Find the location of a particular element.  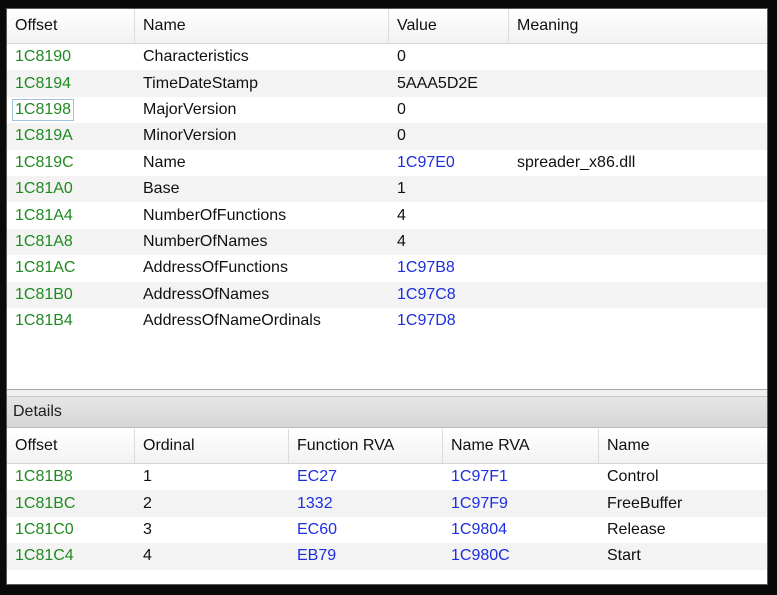

column-header-ordinal: Ordinal is located at coordinates (212, 446).